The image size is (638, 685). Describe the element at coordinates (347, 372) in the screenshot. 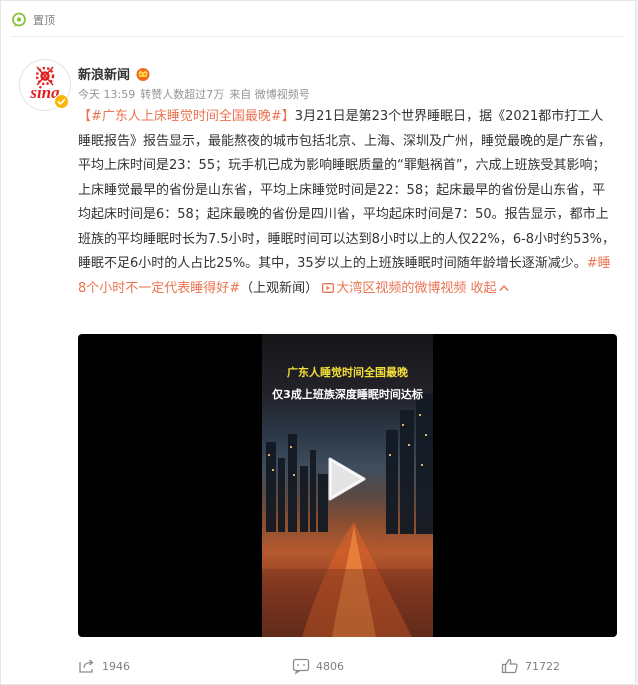

I see `video-caption-title: 广东人睡觉时间全国最晚` at that location.